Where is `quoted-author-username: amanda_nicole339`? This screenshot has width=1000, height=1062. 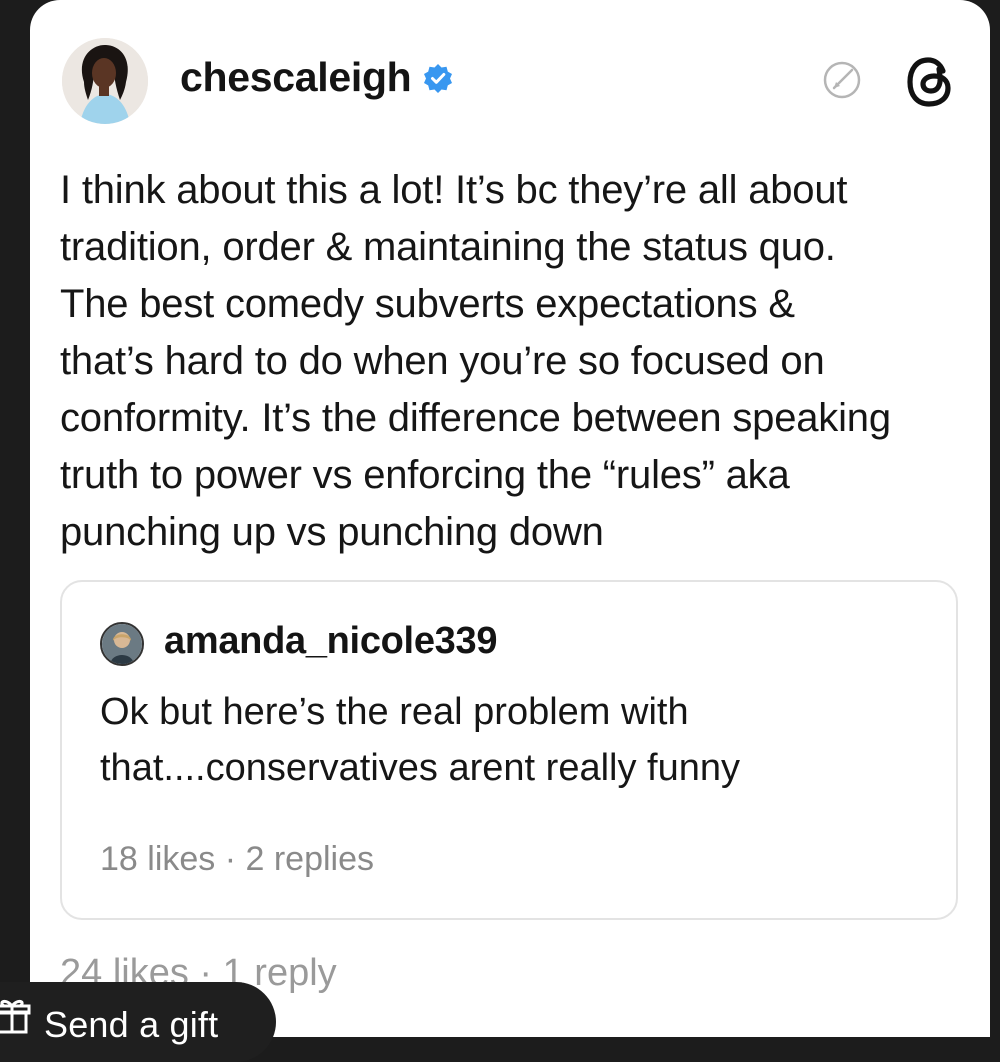
quoted-author-username: amanda_nicole339 is located at coordinates (330, 641).